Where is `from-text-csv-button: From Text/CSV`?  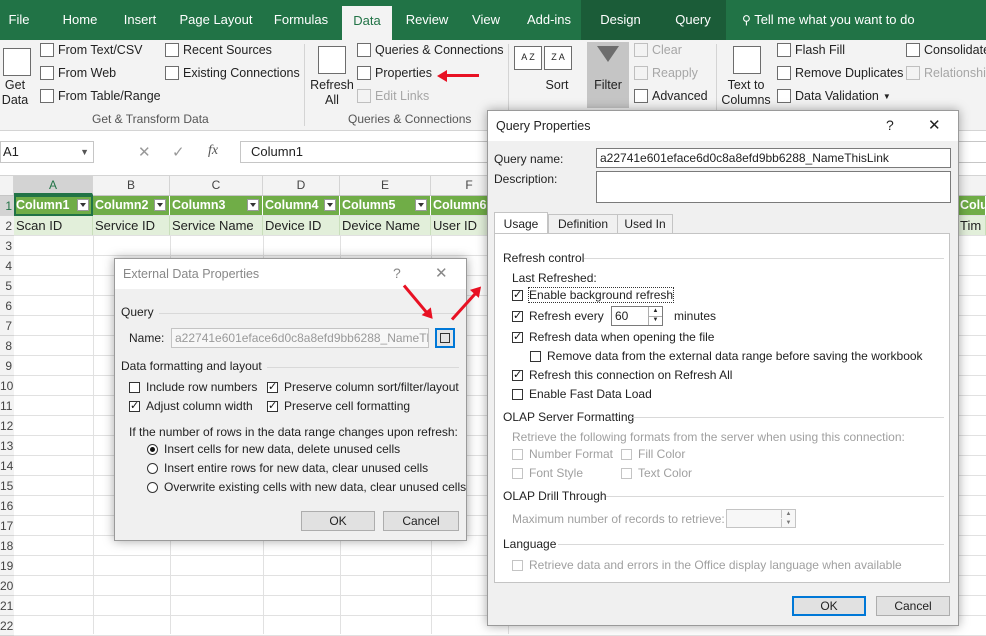
from-text-csv-button: From Text/CSV is located at coordinates (91, 50).